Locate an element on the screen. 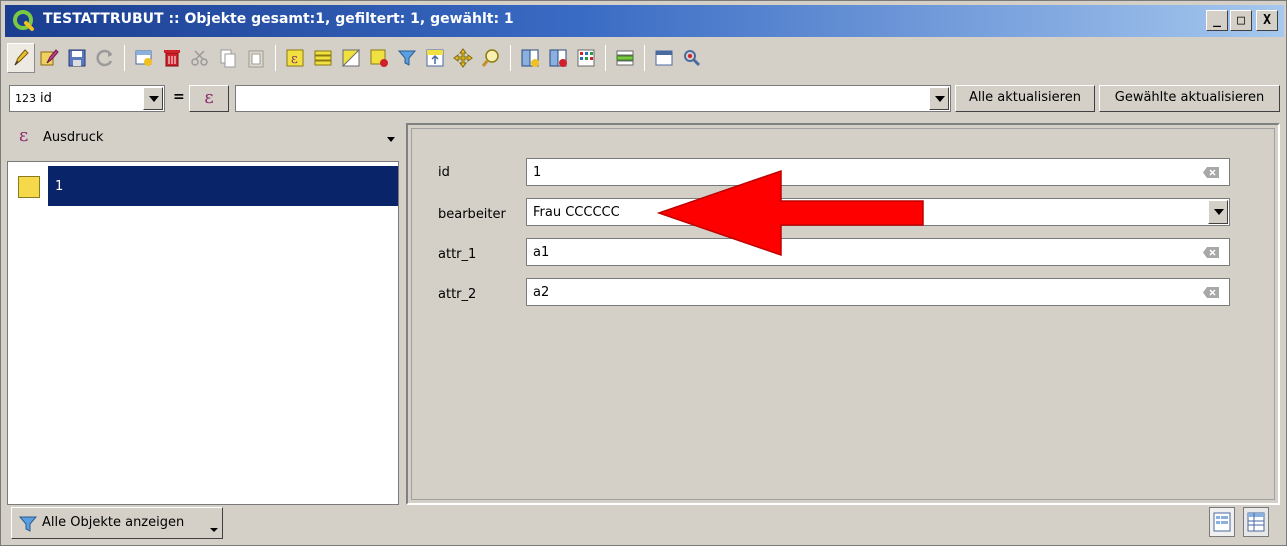 This screenshot has width=1287, height=546. svg-text: ε is located at coordinates (294, 59).